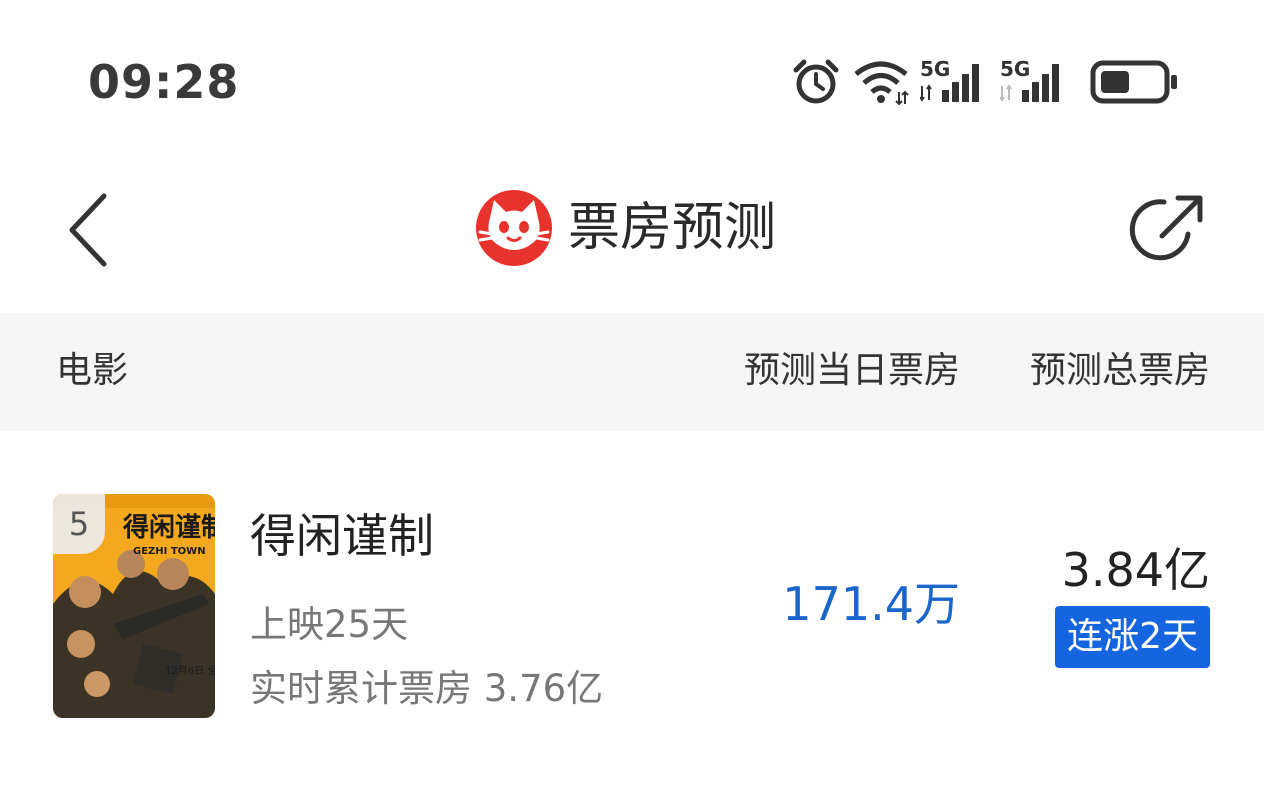 This screenshot has width=1264, height=800. What do you see at coordinates (164, 82) in the screenshot?
I see `status-time: 09:28` at bounding box center [164, 82].